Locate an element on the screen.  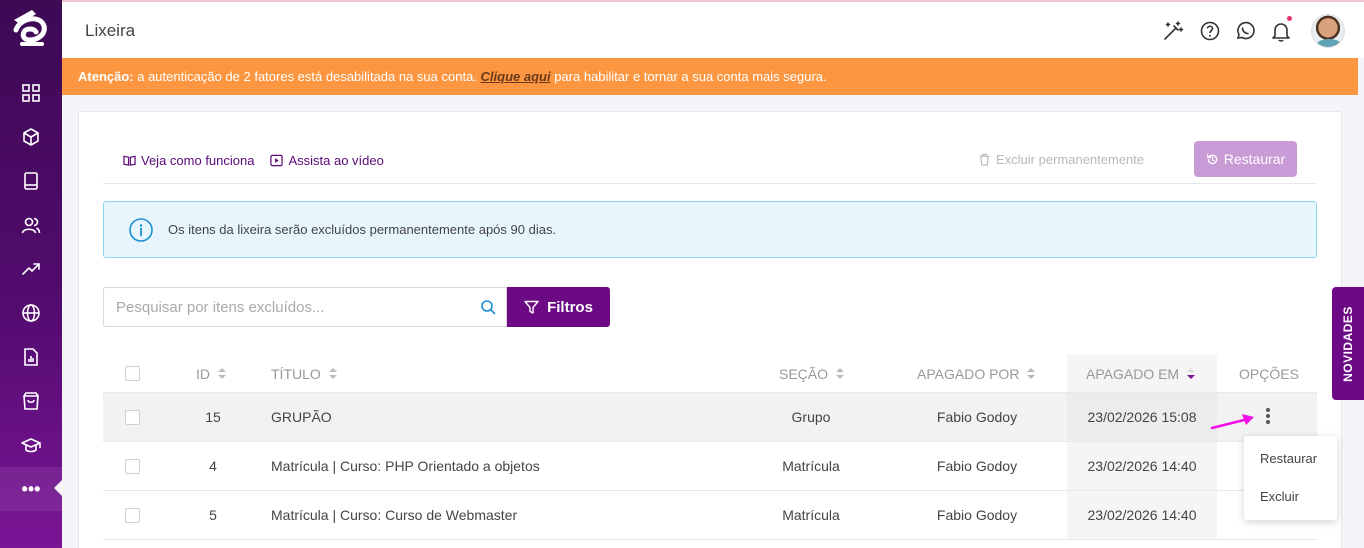
menu-item-delete: Excluir is located at coordinates (1279, 496).